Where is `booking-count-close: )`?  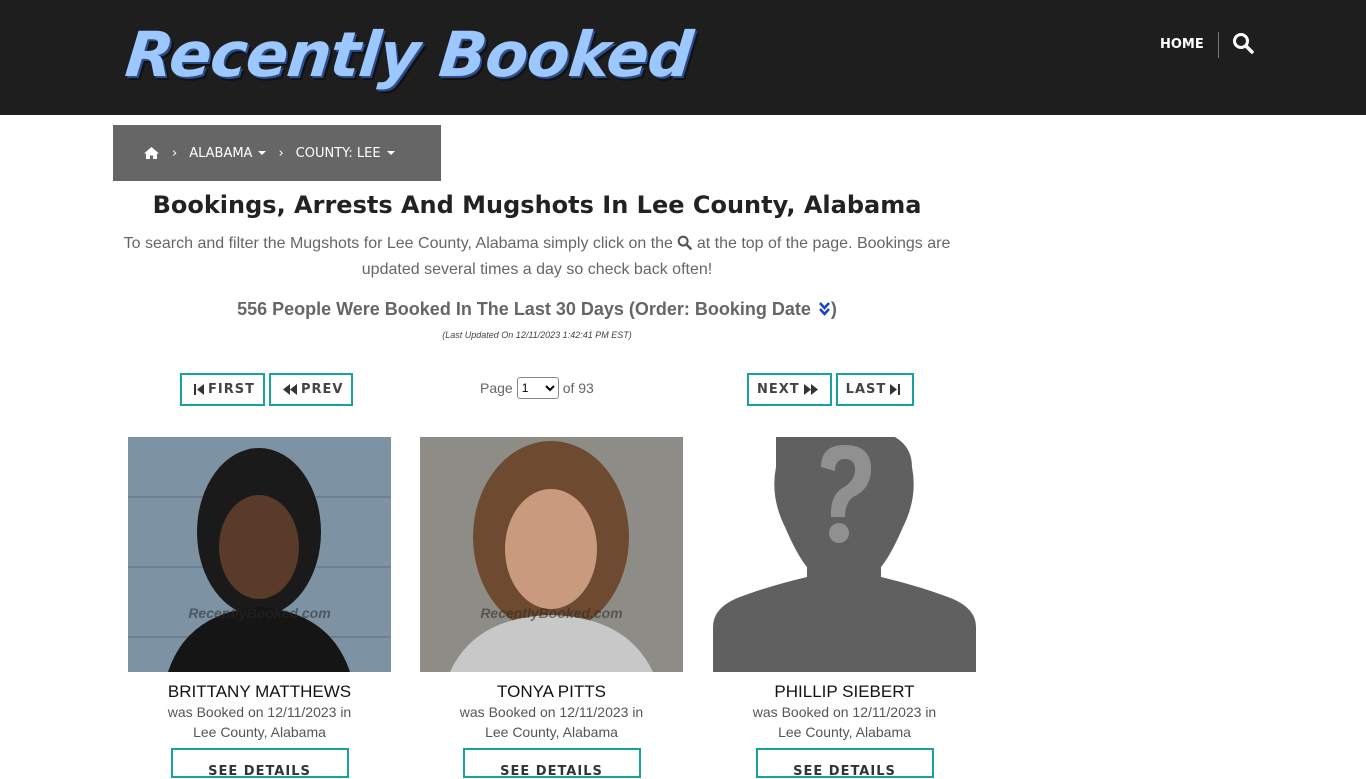 booking-count-close: ) is located at coordinates (833, 309).